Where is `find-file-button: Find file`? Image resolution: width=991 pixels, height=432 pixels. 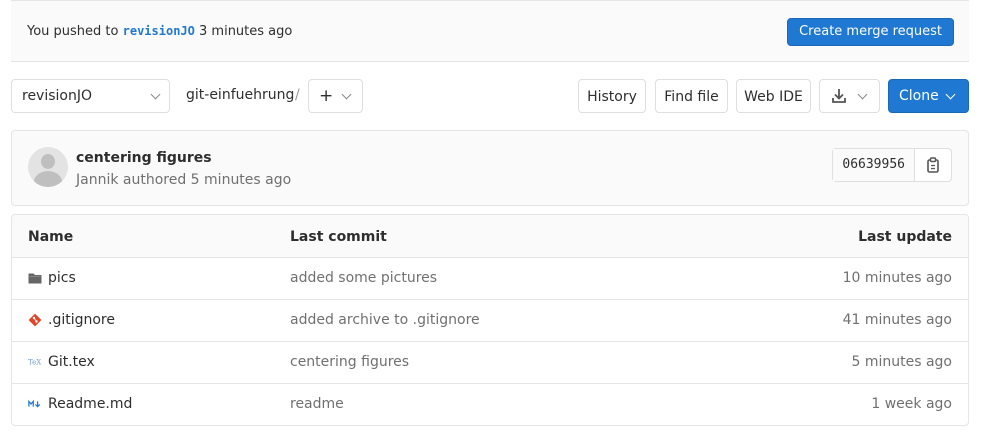 find-file-button: Find file is located at coordinates (691, 96).